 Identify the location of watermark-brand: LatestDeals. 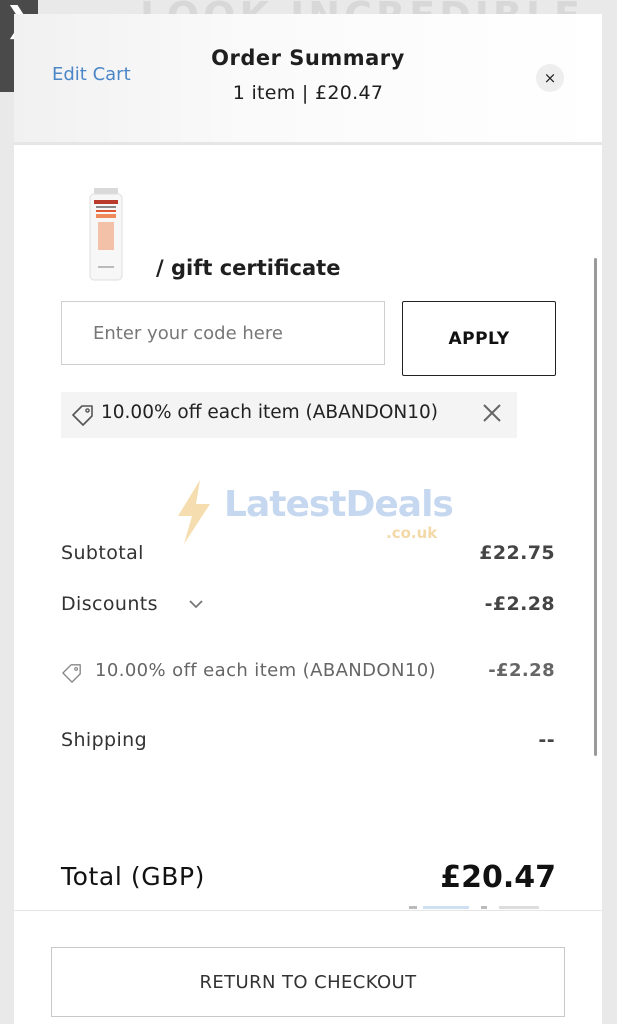
(339, 504).